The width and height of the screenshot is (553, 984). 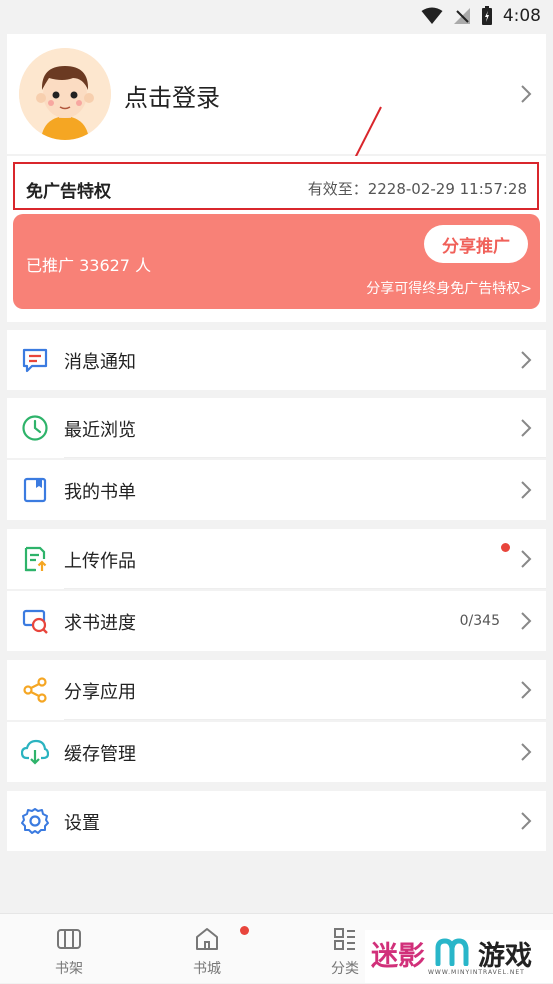 I want to click on menu-item-cache: 缓存管理, so click(x=276, y=752).